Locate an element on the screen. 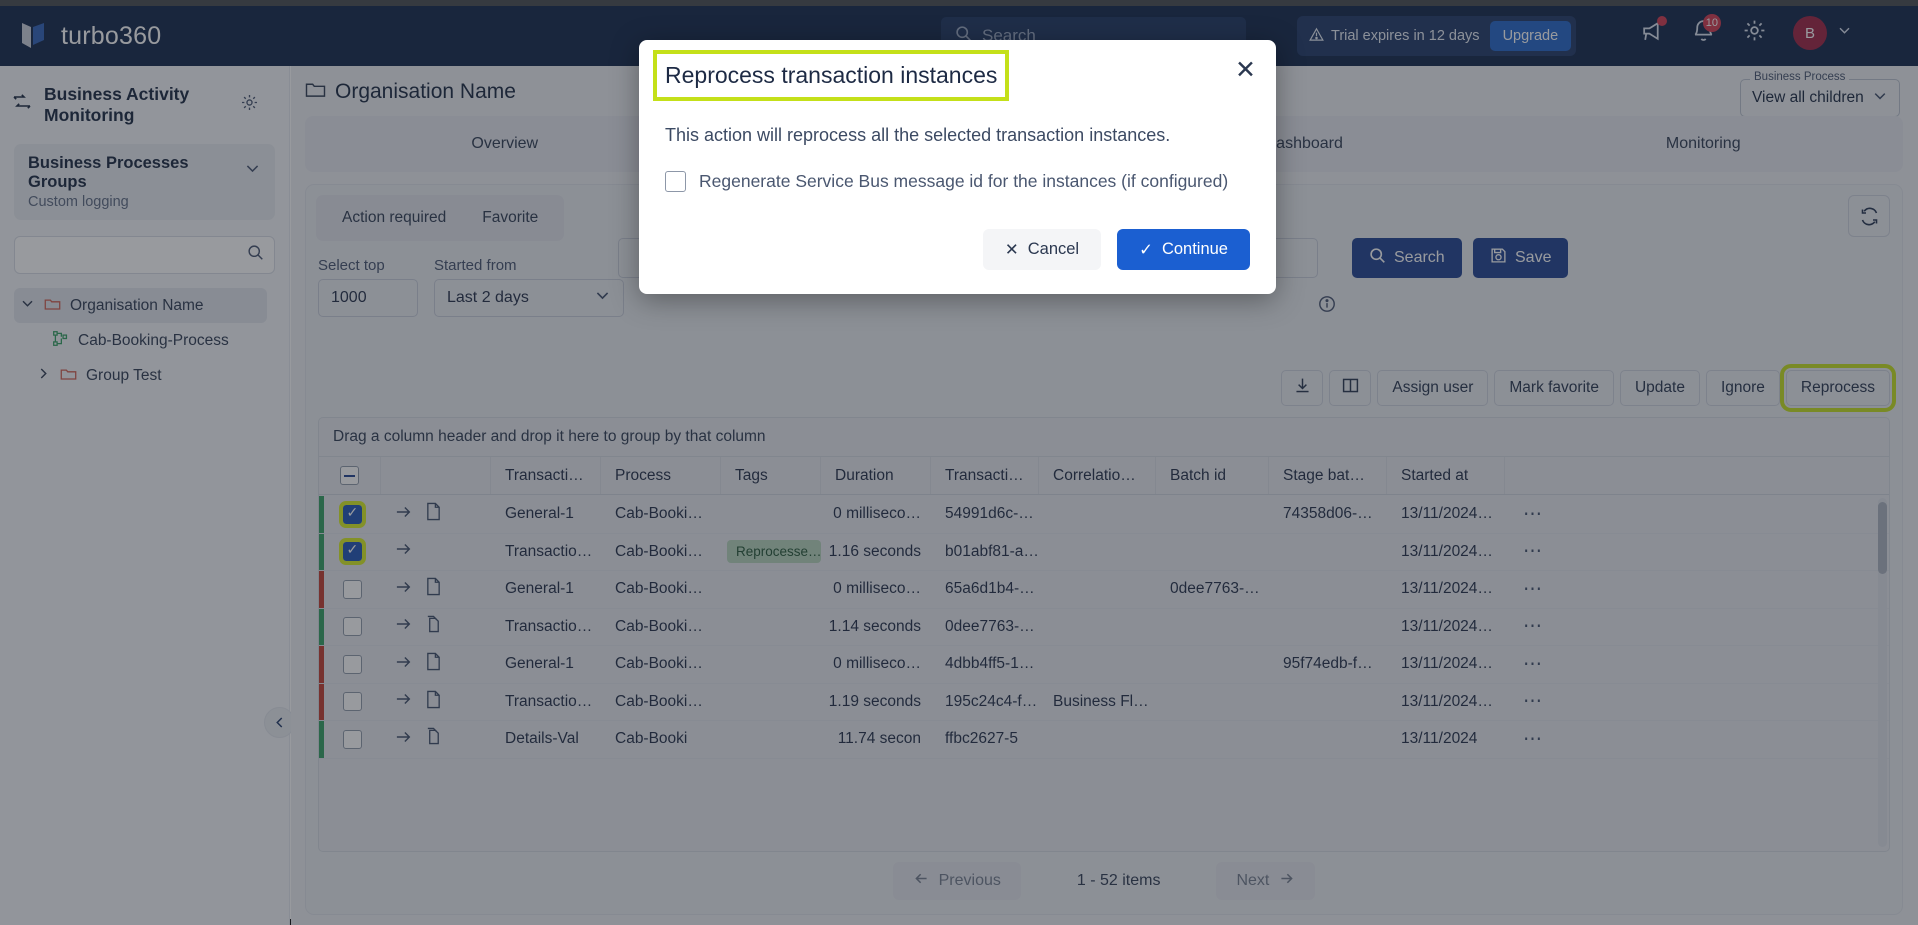 This screenshot has width=1918, height=925. continue-button: ✓ Continue is located at coordinates (1183, 250).